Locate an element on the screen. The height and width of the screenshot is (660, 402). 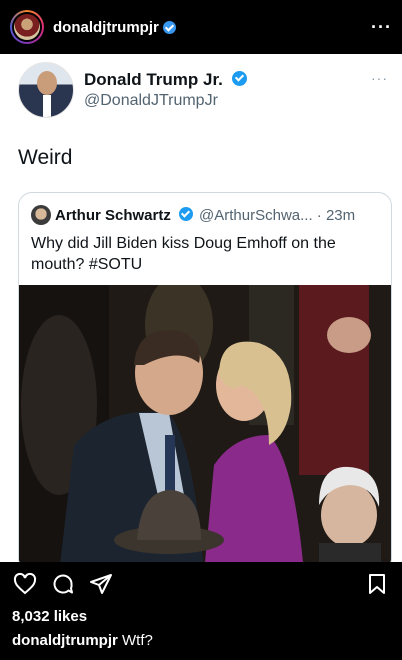
post-caption: donaldjtrumpjr Wtf? is located at coordinates (82, 640).